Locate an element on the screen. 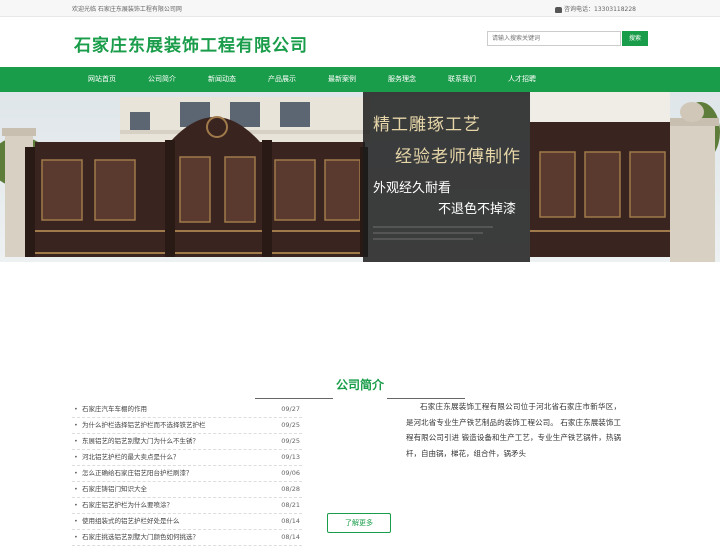  site-header: 石家庄东展装饰工程有限公司 搜索 is located at coordinates (360, 42).